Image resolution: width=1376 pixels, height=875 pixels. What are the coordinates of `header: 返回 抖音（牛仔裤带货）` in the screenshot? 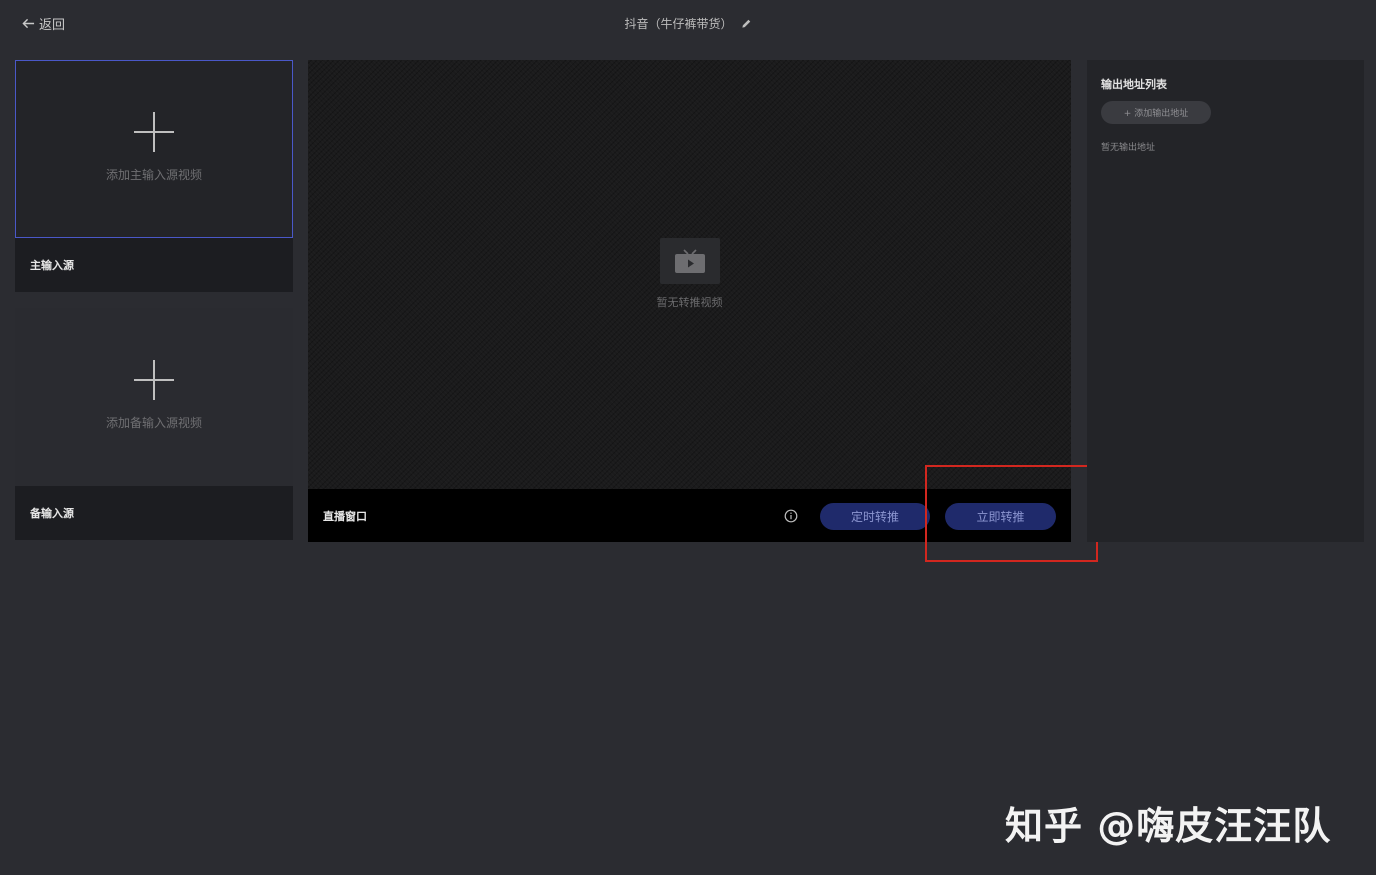 It's located at (688, 23).